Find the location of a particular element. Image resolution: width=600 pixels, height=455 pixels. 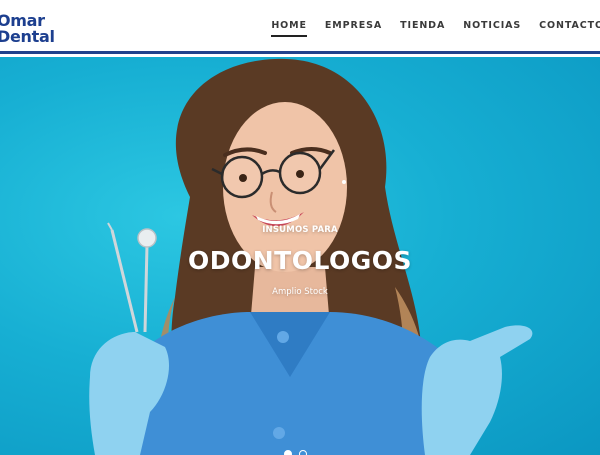

main-nav: HOME EMPRESA TIENDA NOTICIAS CONTACTO is located at coordinates (435, 28).